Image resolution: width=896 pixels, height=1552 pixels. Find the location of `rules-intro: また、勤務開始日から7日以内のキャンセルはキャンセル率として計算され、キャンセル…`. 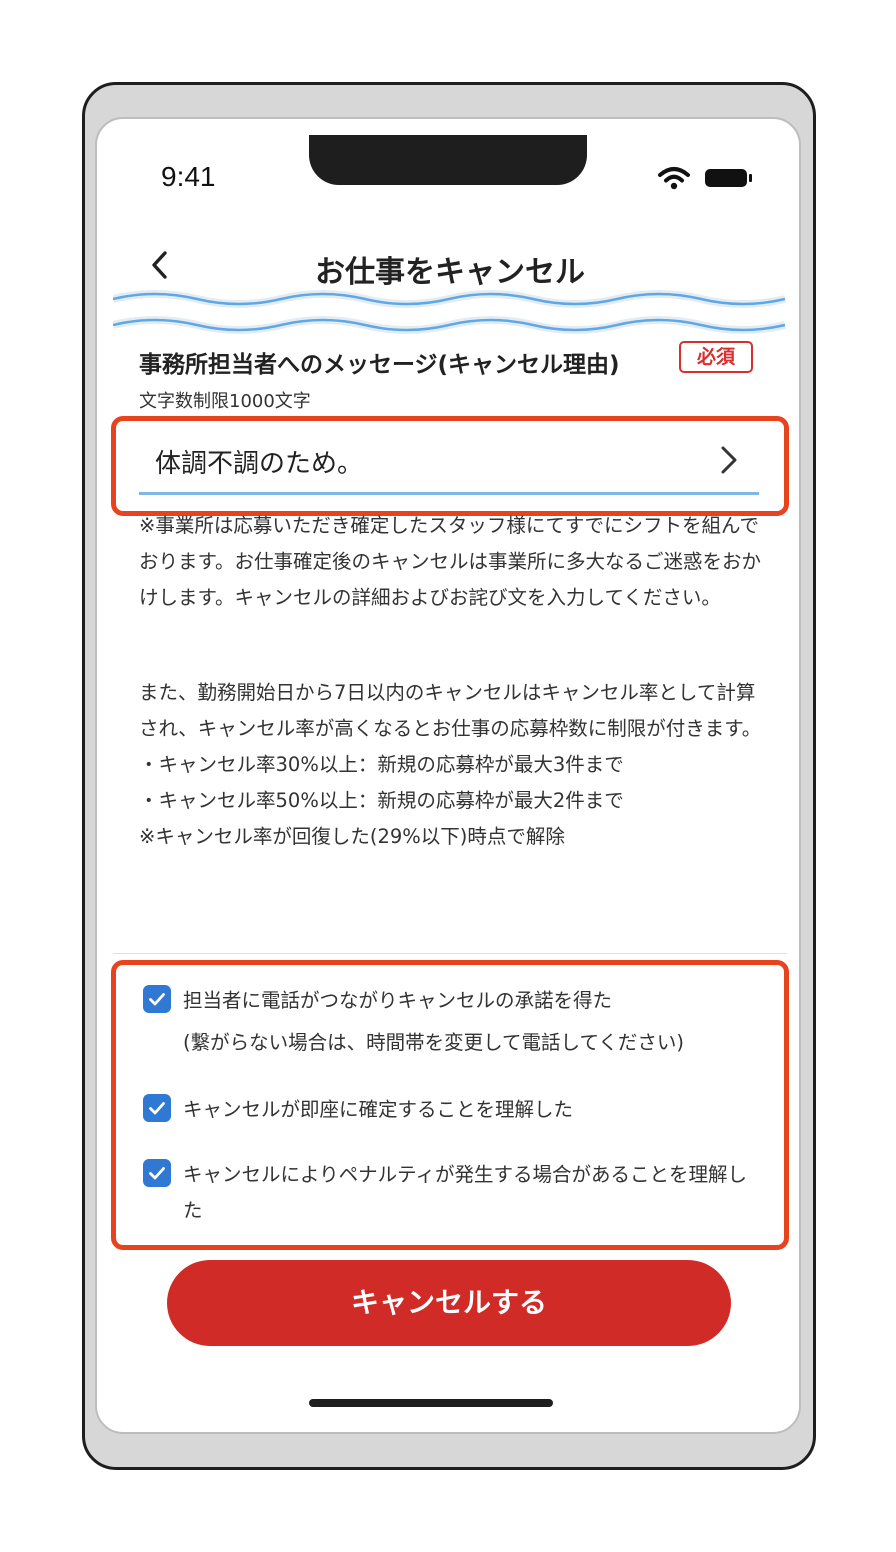

rules-intro: また、勤務開始日から7日以内のキャンセルはキャンセル率として計算され、キャンセル… is located at coordinates (450, 710).